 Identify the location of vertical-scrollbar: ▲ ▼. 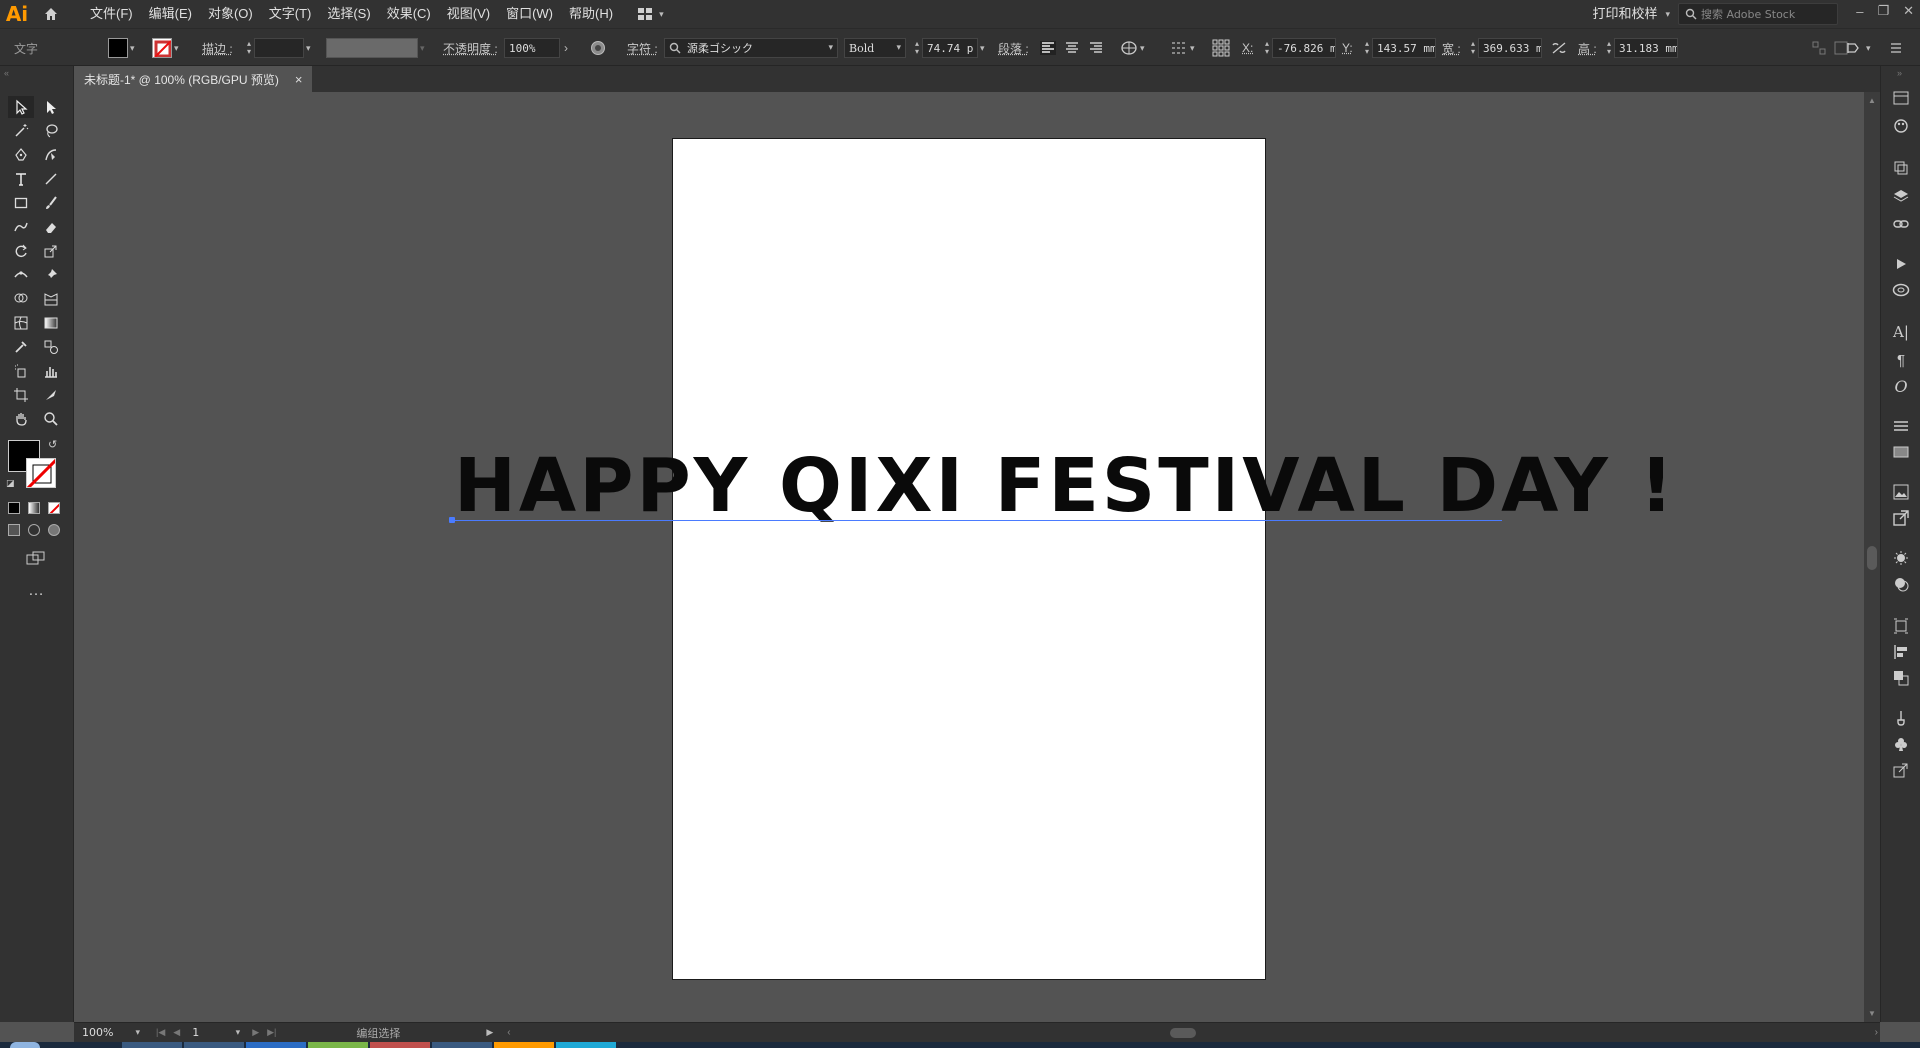
(1872, 557).